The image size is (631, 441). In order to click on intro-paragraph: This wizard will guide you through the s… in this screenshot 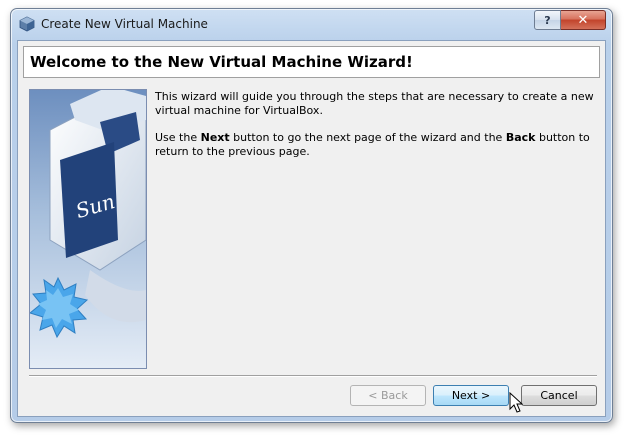, I will do `click(374, 103)`.